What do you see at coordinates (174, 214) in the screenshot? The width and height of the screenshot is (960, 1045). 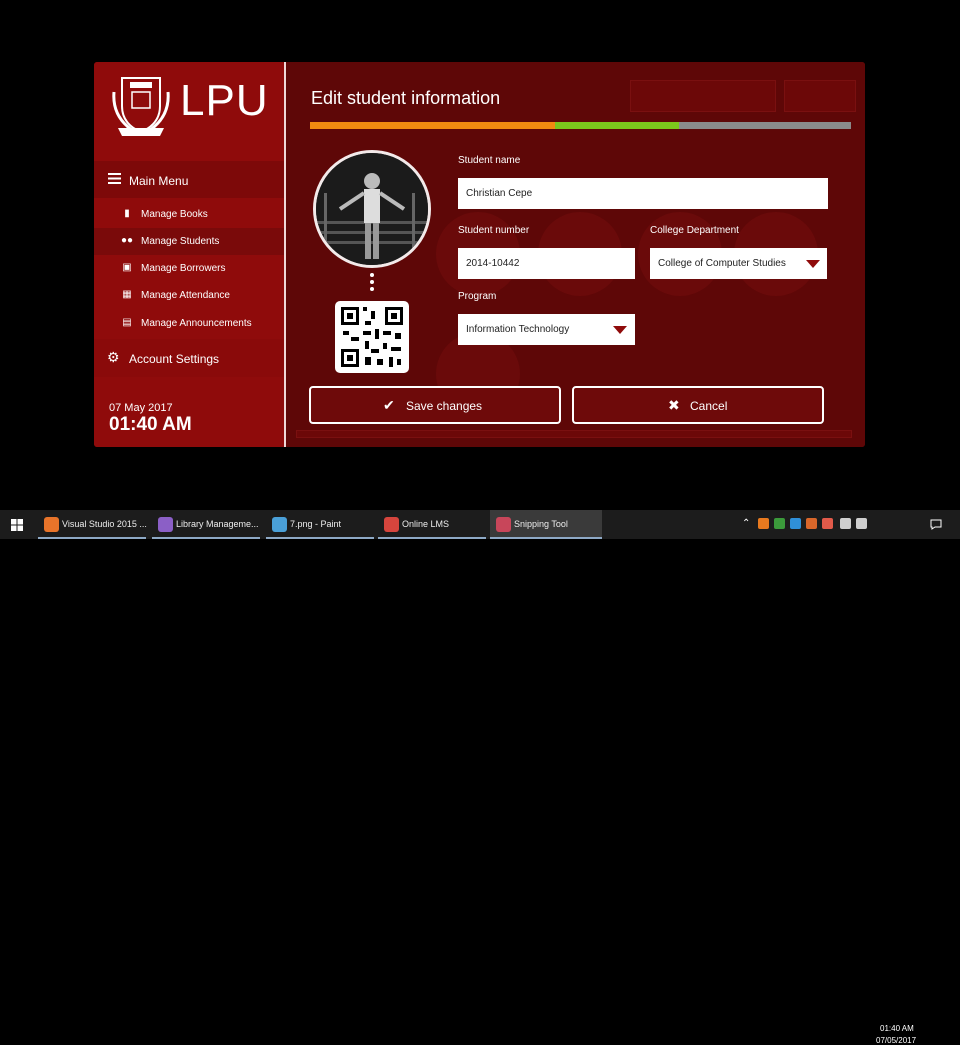 I see `sidebar-item-label: Manage Books` at bounding box center [174, 214].